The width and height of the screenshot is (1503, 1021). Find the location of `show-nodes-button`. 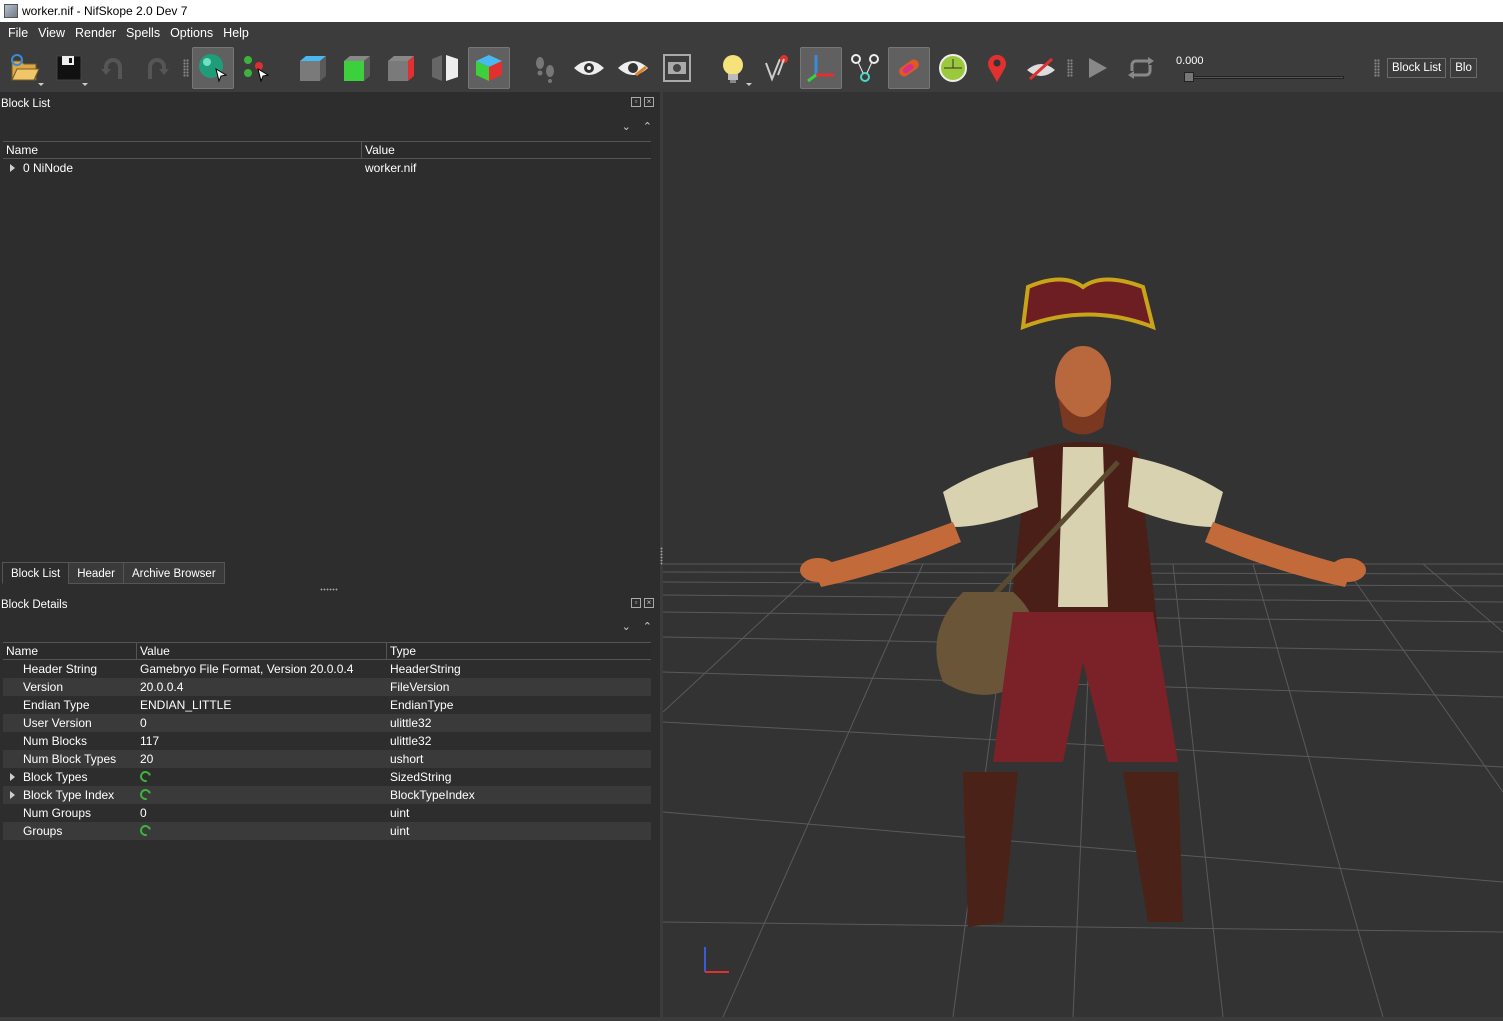

show-nodes-button is located at coordinates (865, 68).